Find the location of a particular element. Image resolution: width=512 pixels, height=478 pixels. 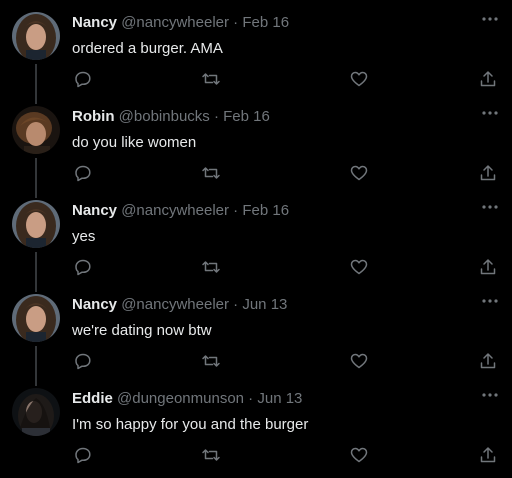

tweet-header: Nancy @nancywheeler · Jun 13 is located at coordinates (179, 305).